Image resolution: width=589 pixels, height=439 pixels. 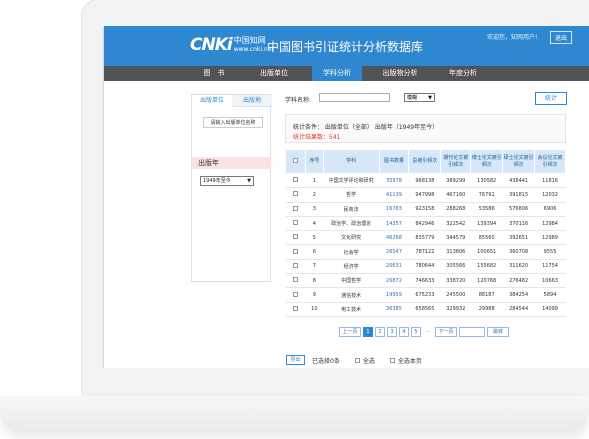 What do you see at coordinates (368, 332) in the screenshot?
I see `page-1-button: 1` at bounding box center [368, 332].